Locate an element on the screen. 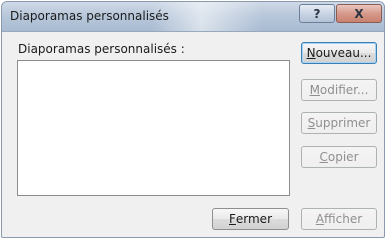 This screenshot has height=241, width=388. new-button-mnemonic: N is located at coordinates (311, 53).